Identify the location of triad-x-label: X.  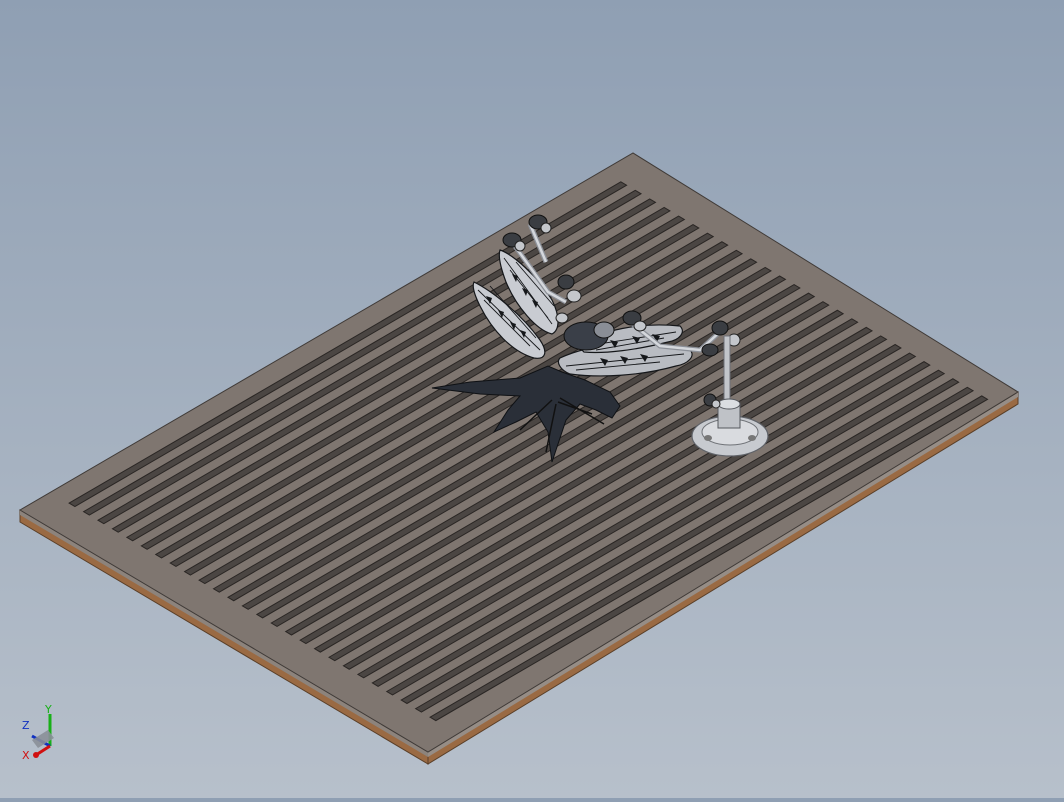
(26, 755).